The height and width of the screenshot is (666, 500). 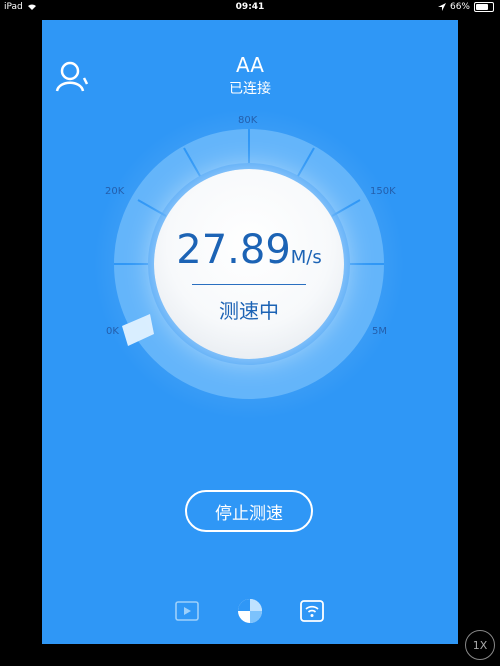 I want to click on network-name: AA, so click(x=250, y=65).